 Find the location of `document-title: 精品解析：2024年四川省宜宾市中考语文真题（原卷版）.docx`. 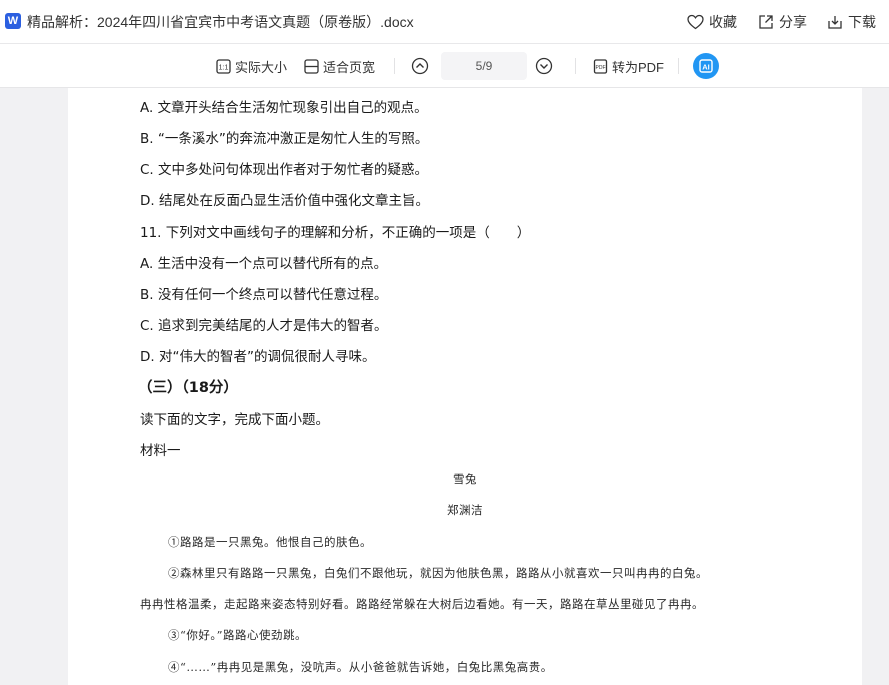

document-title: 精品解析：2024年四川省宜宾市中考语文真题（原卷版）.docx is located at coordinates (220, 22).